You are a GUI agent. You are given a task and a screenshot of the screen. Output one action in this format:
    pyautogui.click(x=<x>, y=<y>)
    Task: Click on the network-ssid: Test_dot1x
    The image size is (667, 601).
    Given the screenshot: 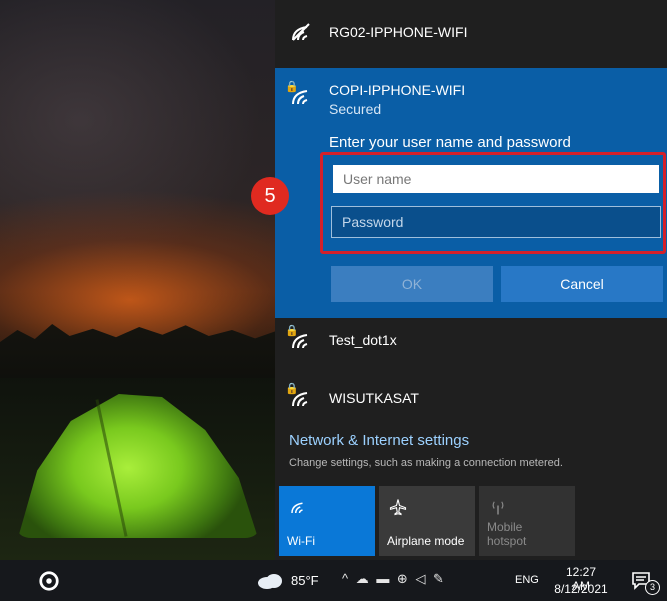 What is the action you would take?
    pyautogui.click(x=363, y=340)
    